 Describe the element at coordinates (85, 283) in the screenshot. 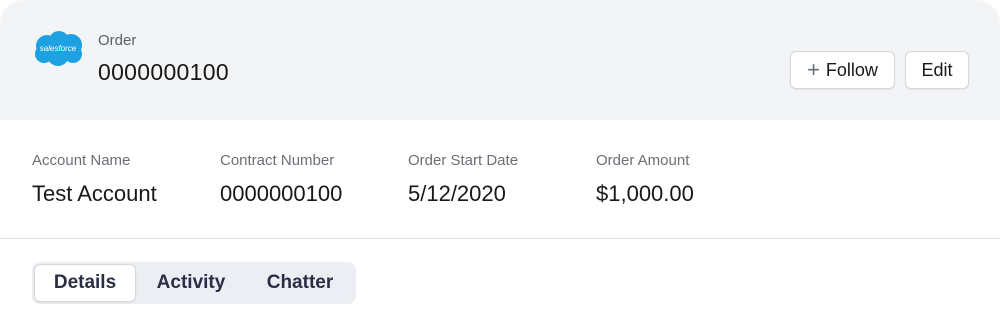

I see `tab-details: Details` at that location.